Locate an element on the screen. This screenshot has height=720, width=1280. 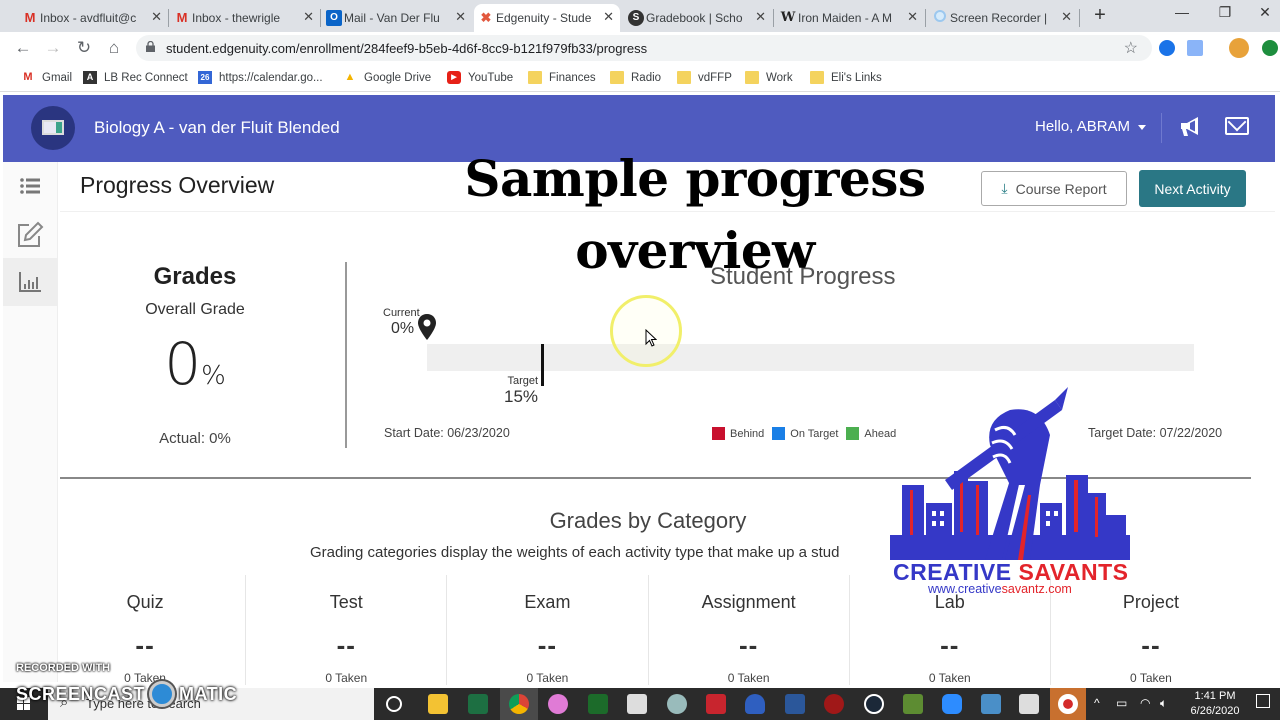
minimize-button: — is located at coordinates (1182, 12).